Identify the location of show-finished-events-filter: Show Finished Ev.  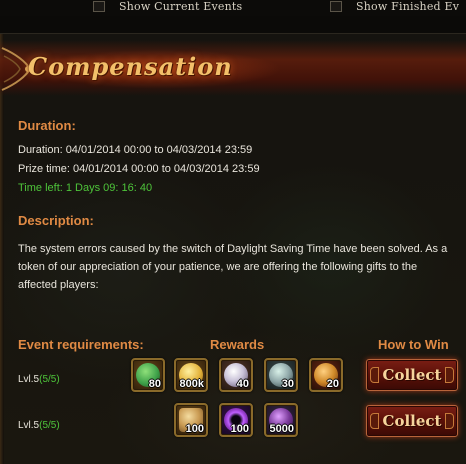
(395, 6).